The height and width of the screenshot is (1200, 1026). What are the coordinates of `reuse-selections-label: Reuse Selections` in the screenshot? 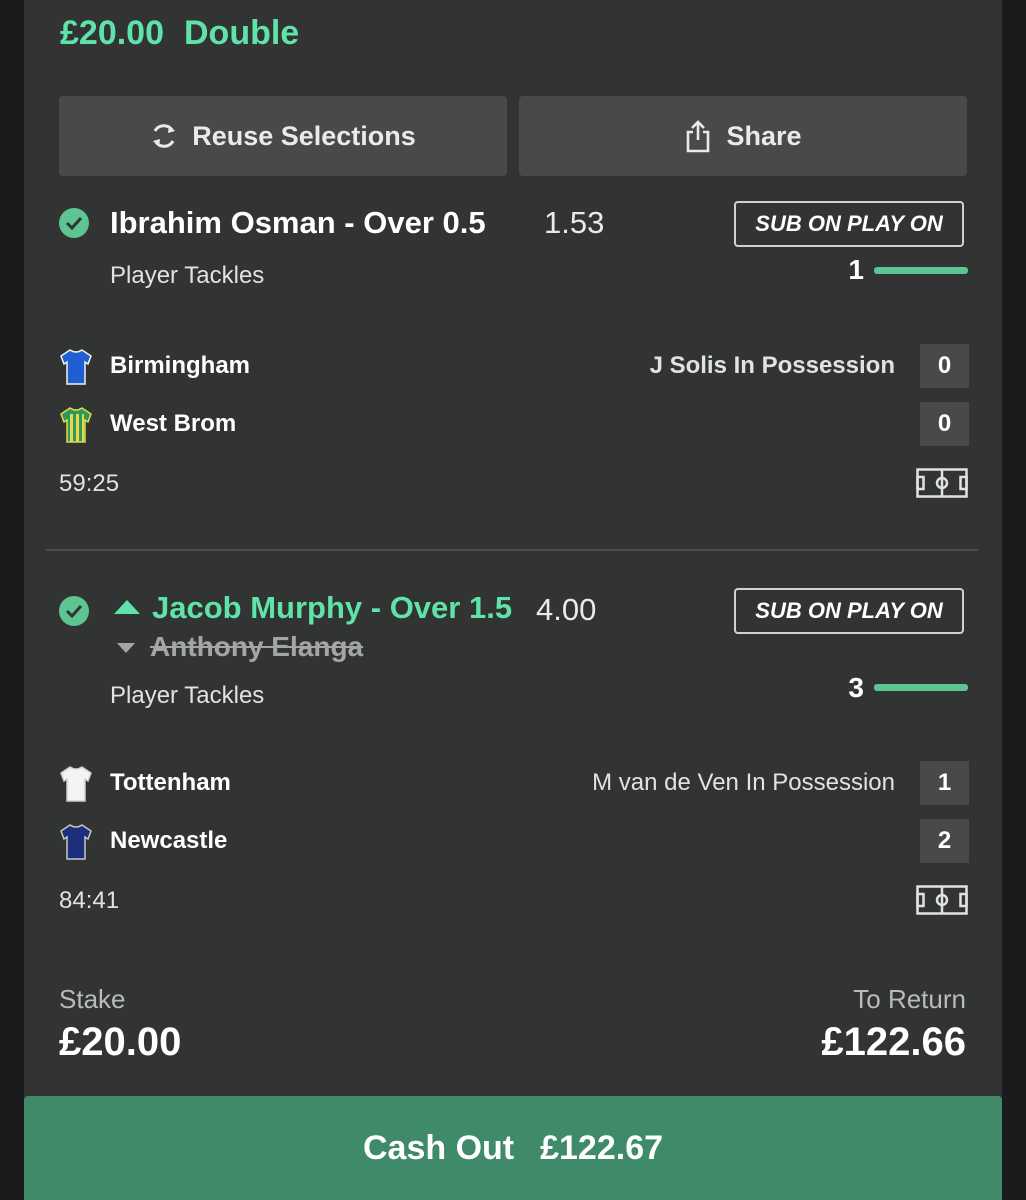 It's located at (304, 135).